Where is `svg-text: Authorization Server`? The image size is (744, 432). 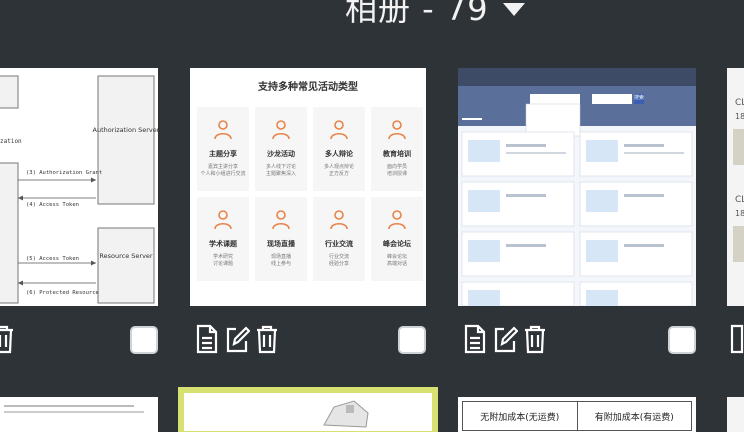
svg-text: Authorization Server is located at coordinates (125, 130).